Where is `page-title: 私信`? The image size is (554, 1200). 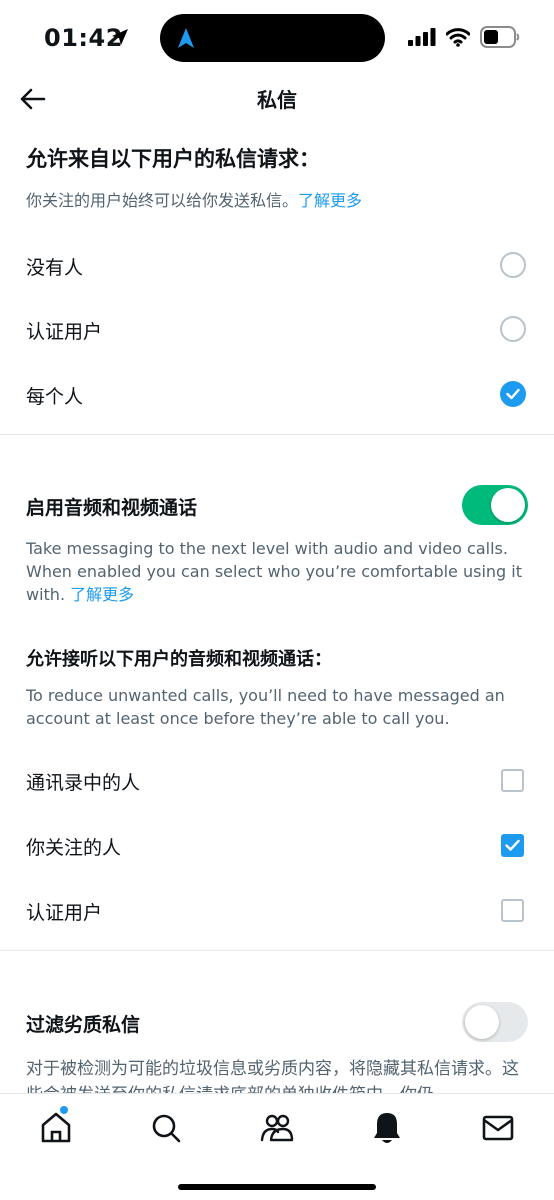
page-title: 私信 is located at coordinates (277, 100).